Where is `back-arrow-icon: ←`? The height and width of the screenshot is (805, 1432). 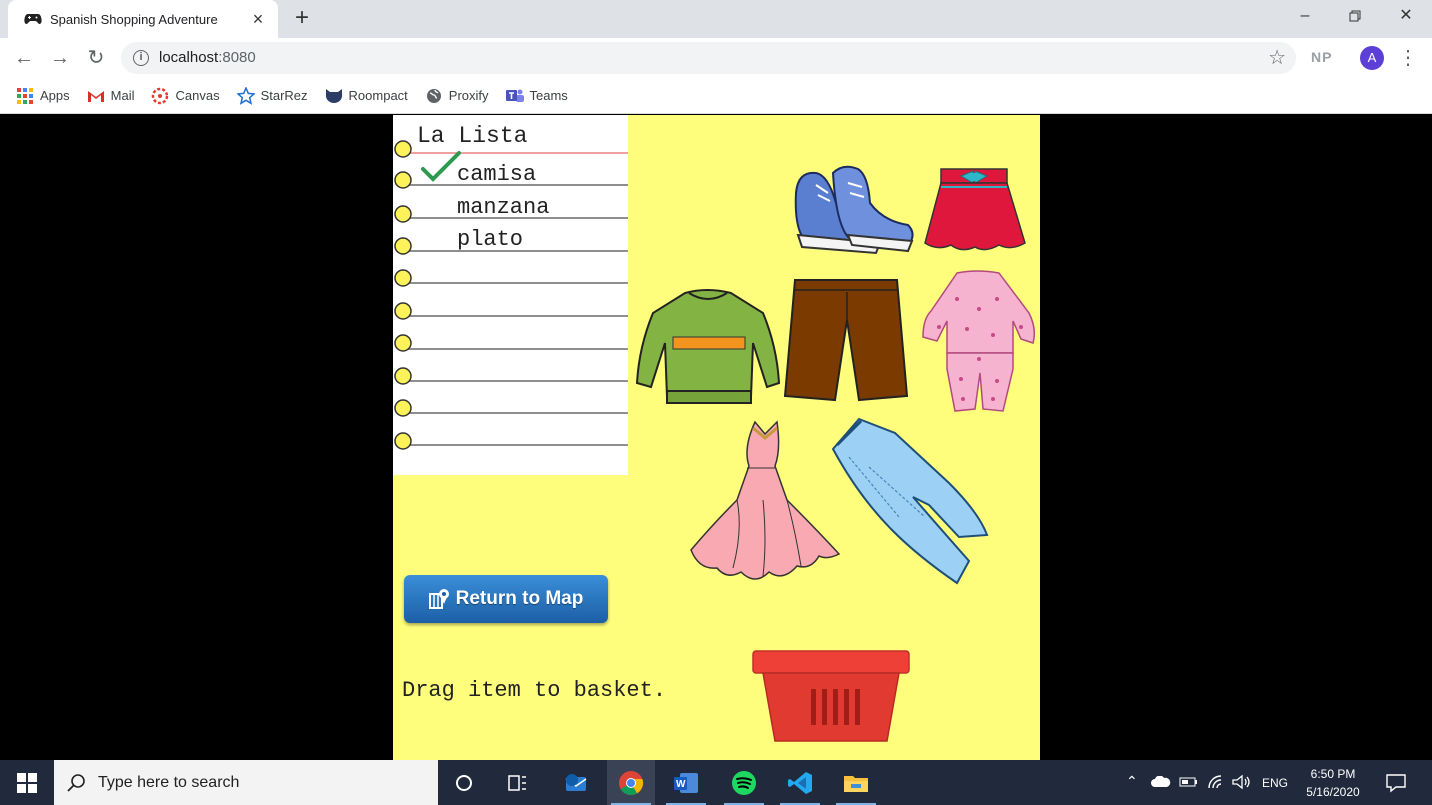
back-arrow-icon: ← is located at coordinates (24, 58).